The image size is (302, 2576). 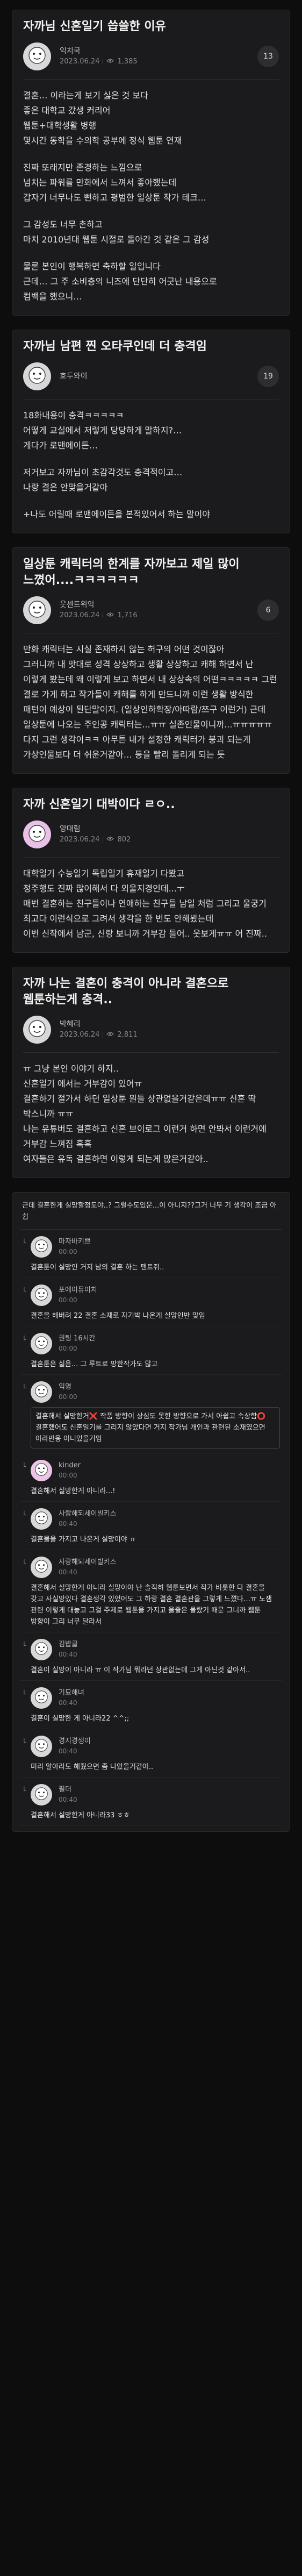 I want to click on reply-text: 결혼툰이 실망인 거지 남의 결혼 하는 팬트쥐.., so click(x=98, y=1268).